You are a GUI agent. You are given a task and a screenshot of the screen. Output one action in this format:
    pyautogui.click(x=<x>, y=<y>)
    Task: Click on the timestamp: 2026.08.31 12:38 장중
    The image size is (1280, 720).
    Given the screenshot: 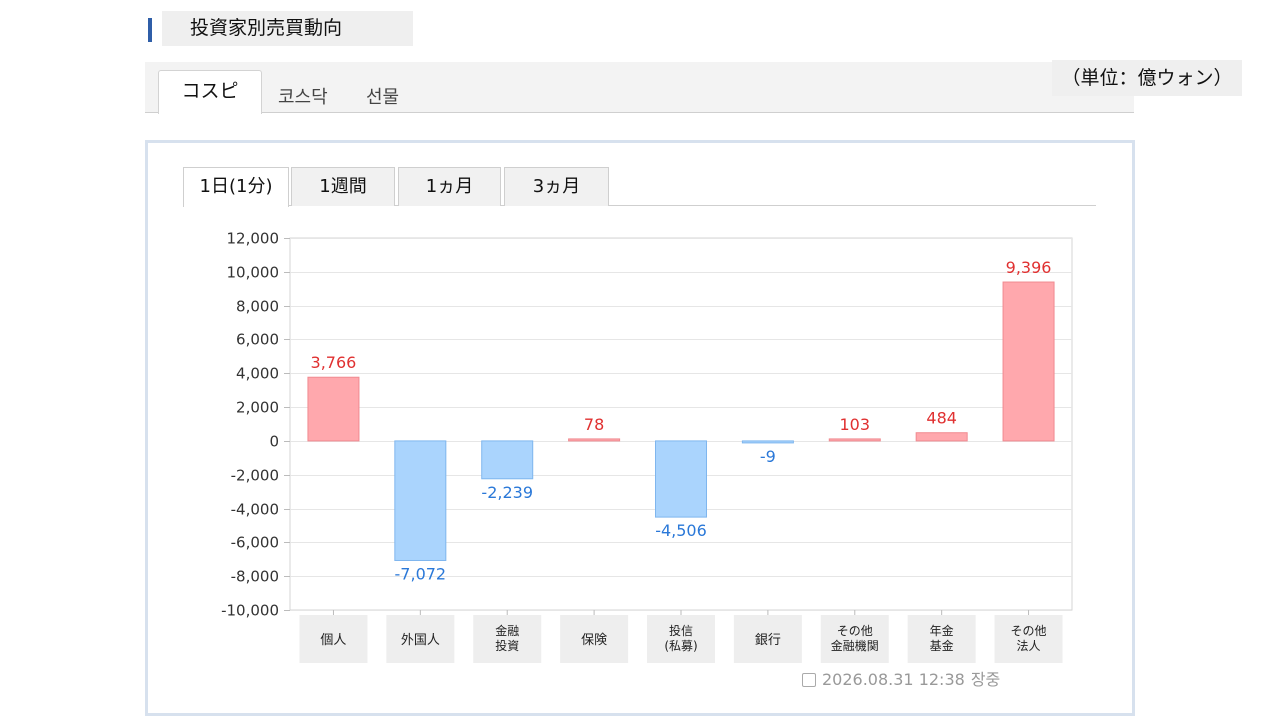 What is the action you would take?
    pyautogui.click(x=901, y=678)
    